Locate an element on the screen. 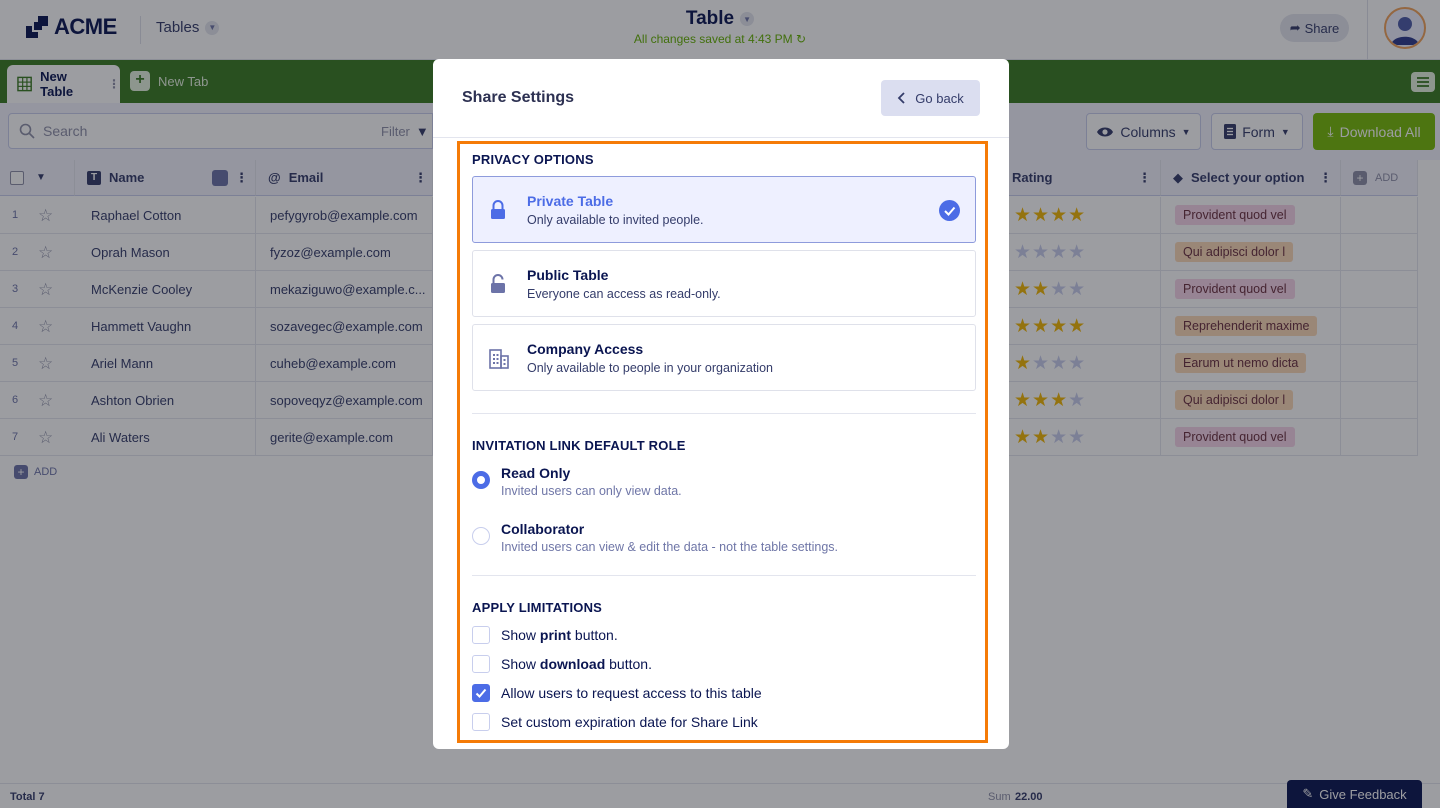  option-description: Everyone can access as read-only. is located at coordinates (624, 294).